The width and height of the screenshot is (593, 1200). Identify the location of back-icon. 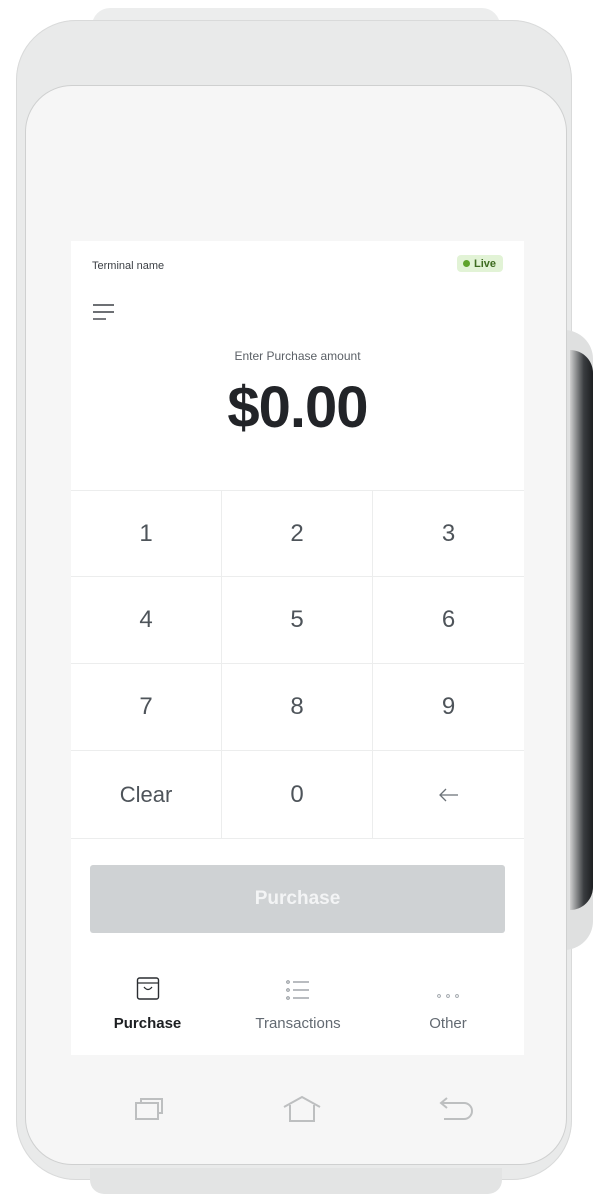
(455, 1111).